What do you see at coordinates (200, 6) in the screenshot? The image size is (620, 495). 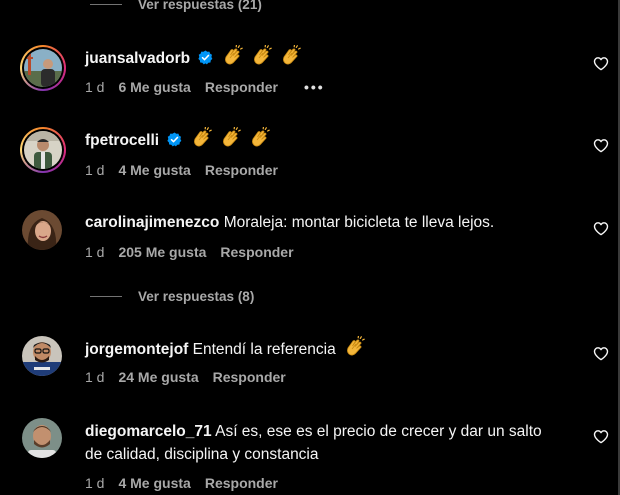 I see `view-replies-label: Ver respuestas (21)` at bounding box center [200, 6].